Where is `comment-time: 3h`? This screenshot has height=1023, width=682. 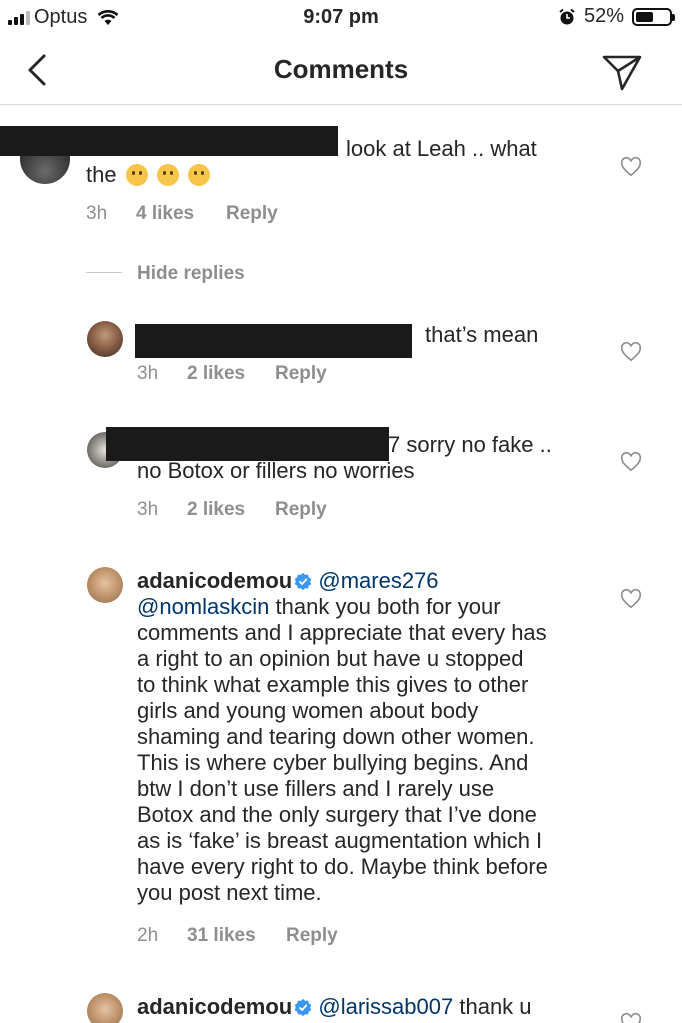
comment-time: 3h is located at coordinates (97, 213).